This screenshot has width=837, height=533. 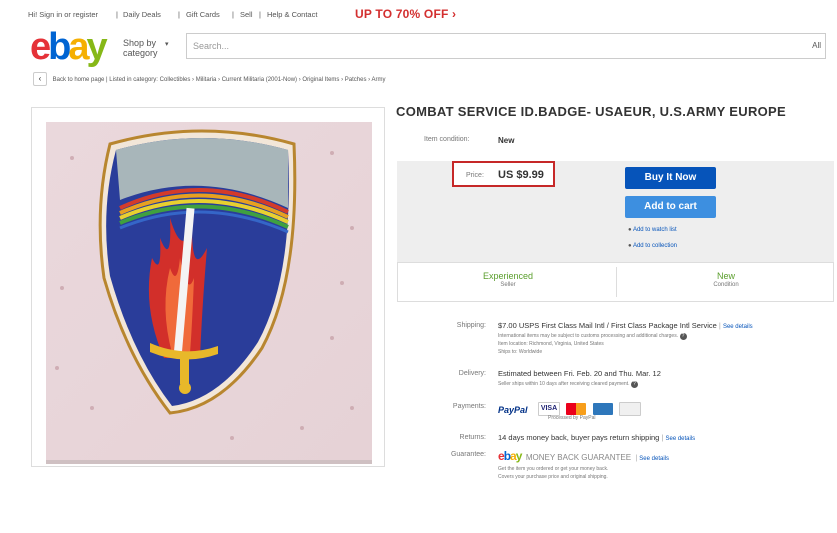 What do you see at coordinates (630, 230) in the screenshot?
I see `eye-icon: ●` at bounding box center [630, 230].